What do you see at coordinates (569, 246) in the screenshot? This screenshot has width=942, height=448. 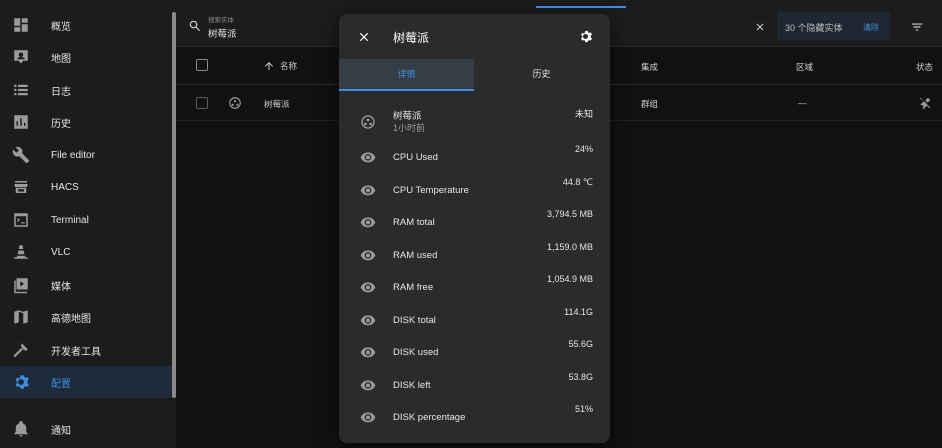 I see `entity-state: 1,159.0 MB` at bounding box center [569, 246].